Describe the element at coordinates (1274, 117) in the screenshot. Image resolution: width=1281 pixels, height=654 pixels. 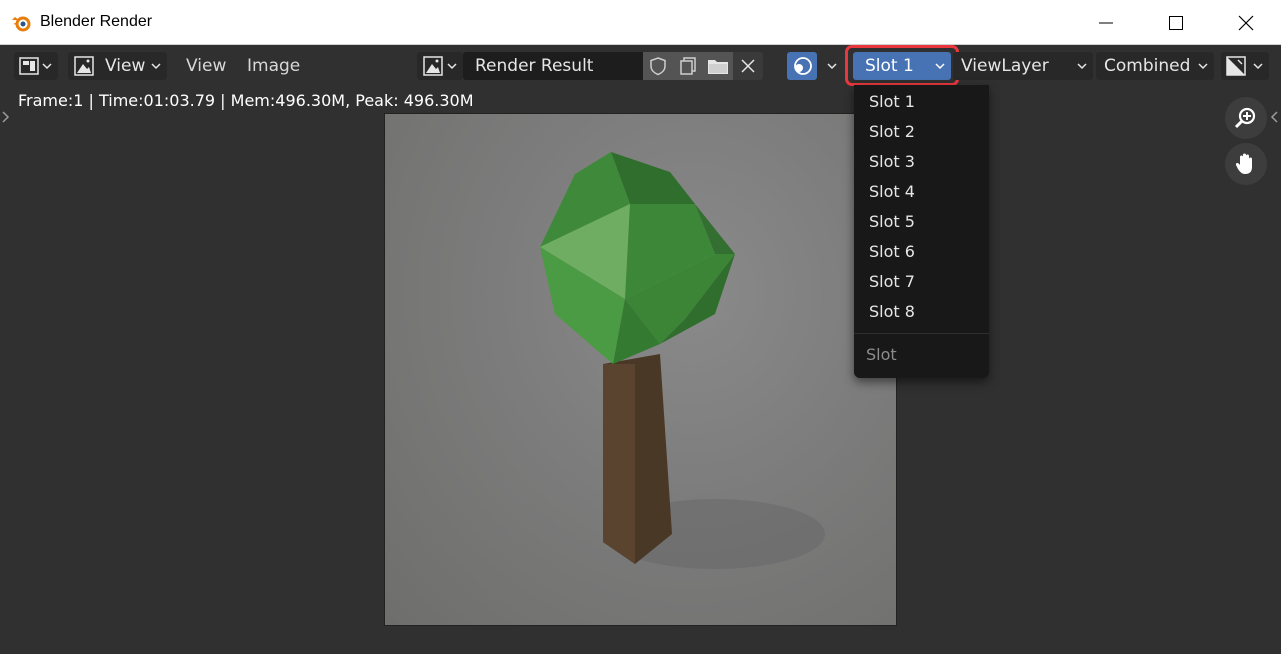
I see `sidebar-expand-icon` at that location.